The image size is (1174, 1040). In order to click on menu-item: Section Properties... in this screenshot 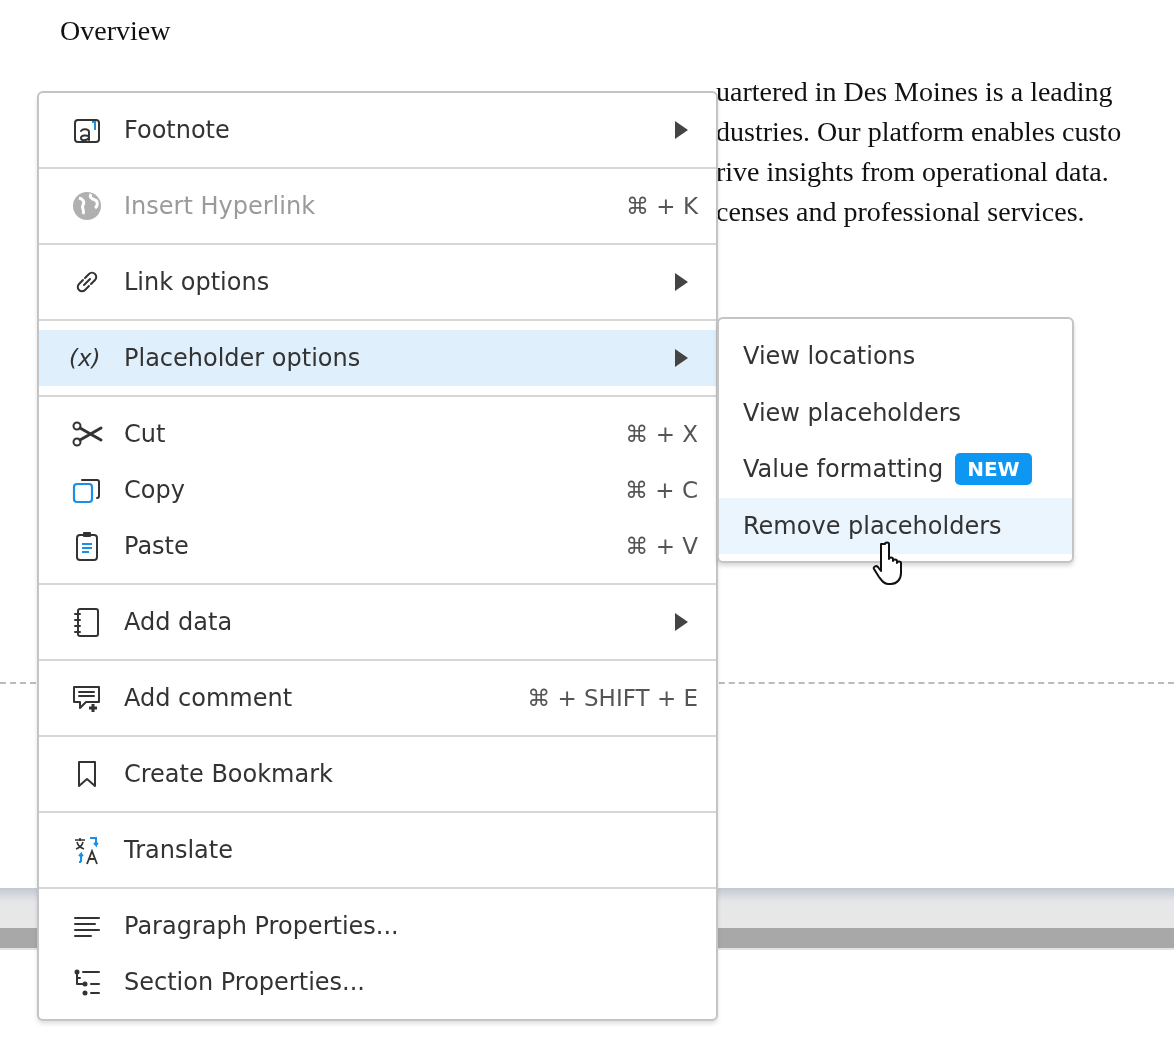, I will do `click(377, 982)`.